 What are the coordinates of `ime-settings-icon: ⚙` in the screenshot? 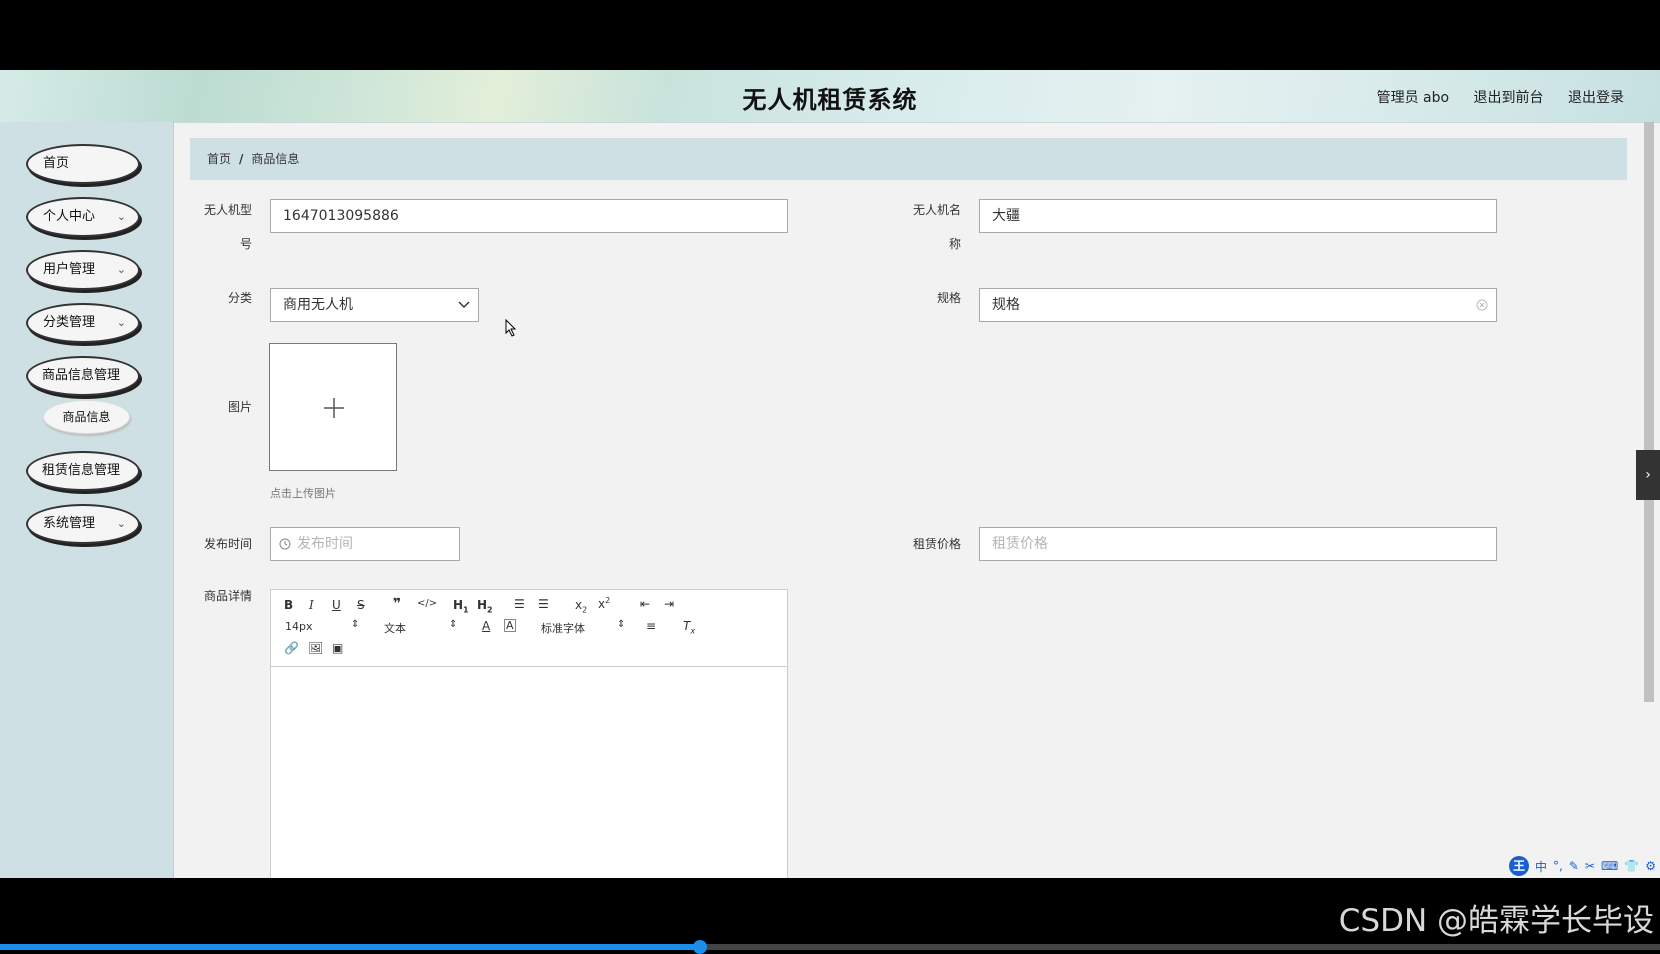 It's located at (1650, 866).